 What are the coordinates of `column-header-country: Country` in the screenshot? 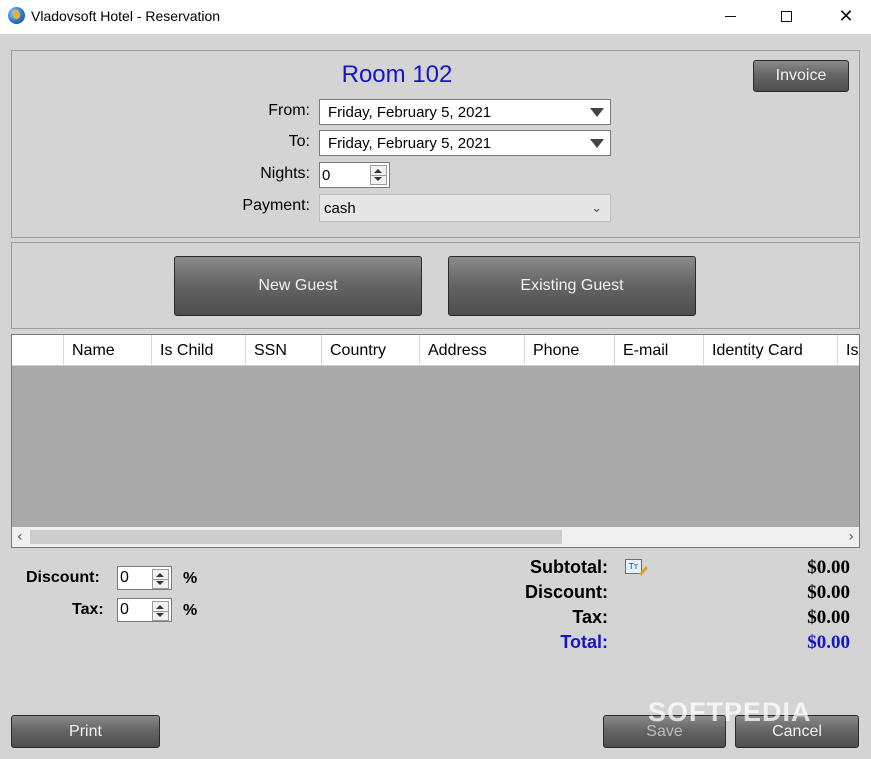 It's located at (371, 350).